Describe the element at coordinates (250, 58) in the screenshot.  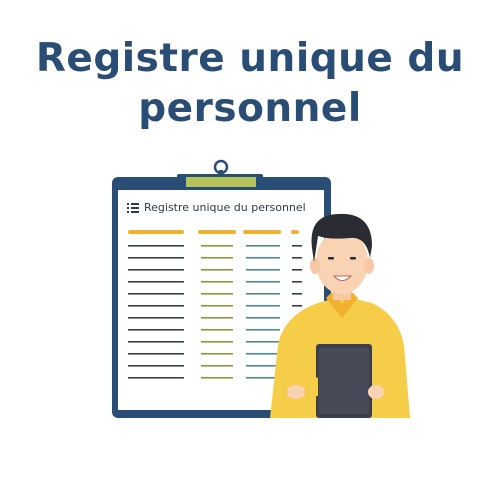
I see `title-line-1: Registre unique du` at that location.